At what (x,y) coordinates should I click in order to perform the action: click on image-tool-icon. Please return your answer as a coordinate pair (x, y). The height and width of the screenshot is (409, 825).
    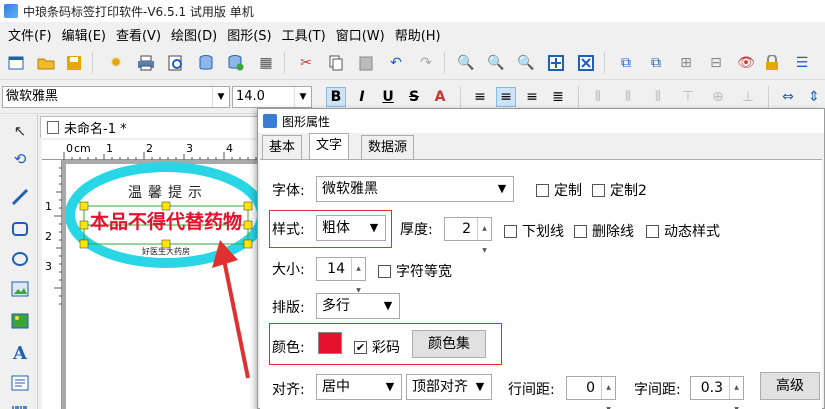
    Looking at the image, I should click on (20, 289).